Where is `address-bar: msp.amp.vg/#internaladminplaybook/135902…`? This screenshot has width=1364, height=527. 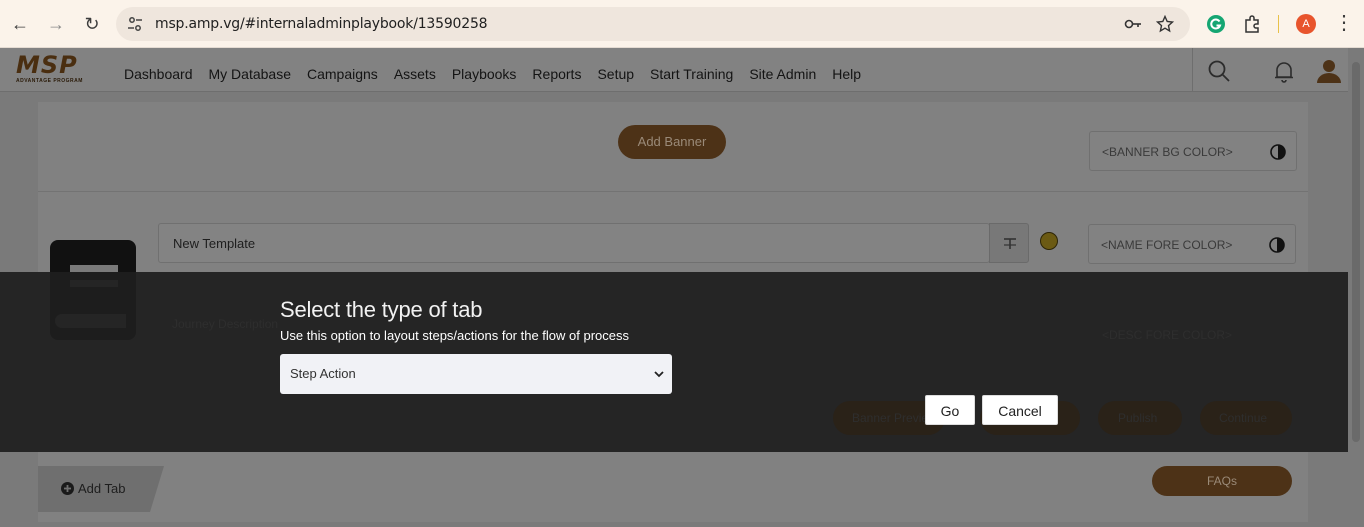 address-bar: msp.amp.vg/#internaladminplaybook/135902… is located at coordinates (653, 24).